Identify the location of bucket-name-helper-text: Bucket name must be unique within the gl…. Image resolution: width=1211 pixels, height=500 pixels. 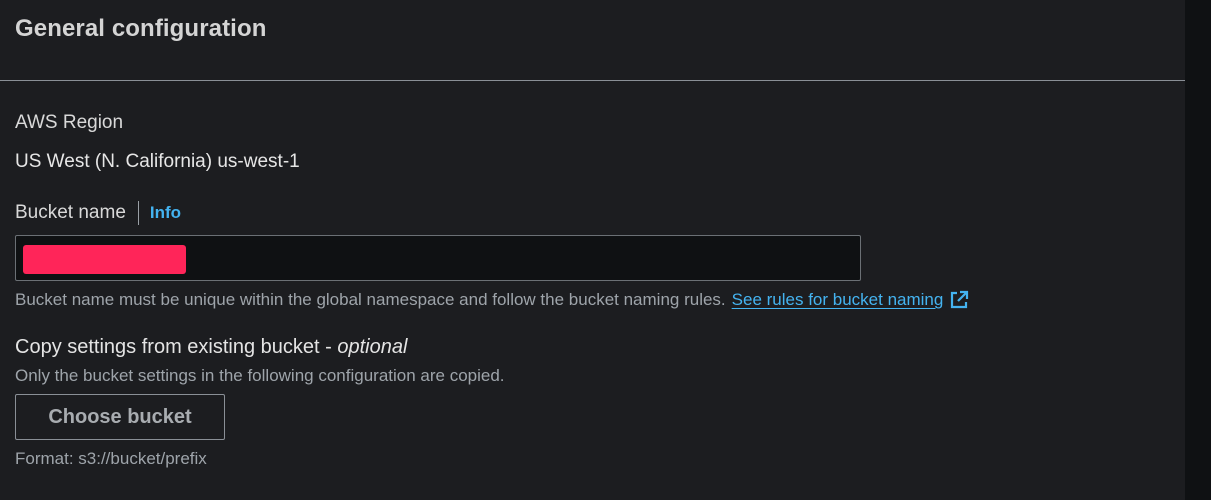
(370, 299).